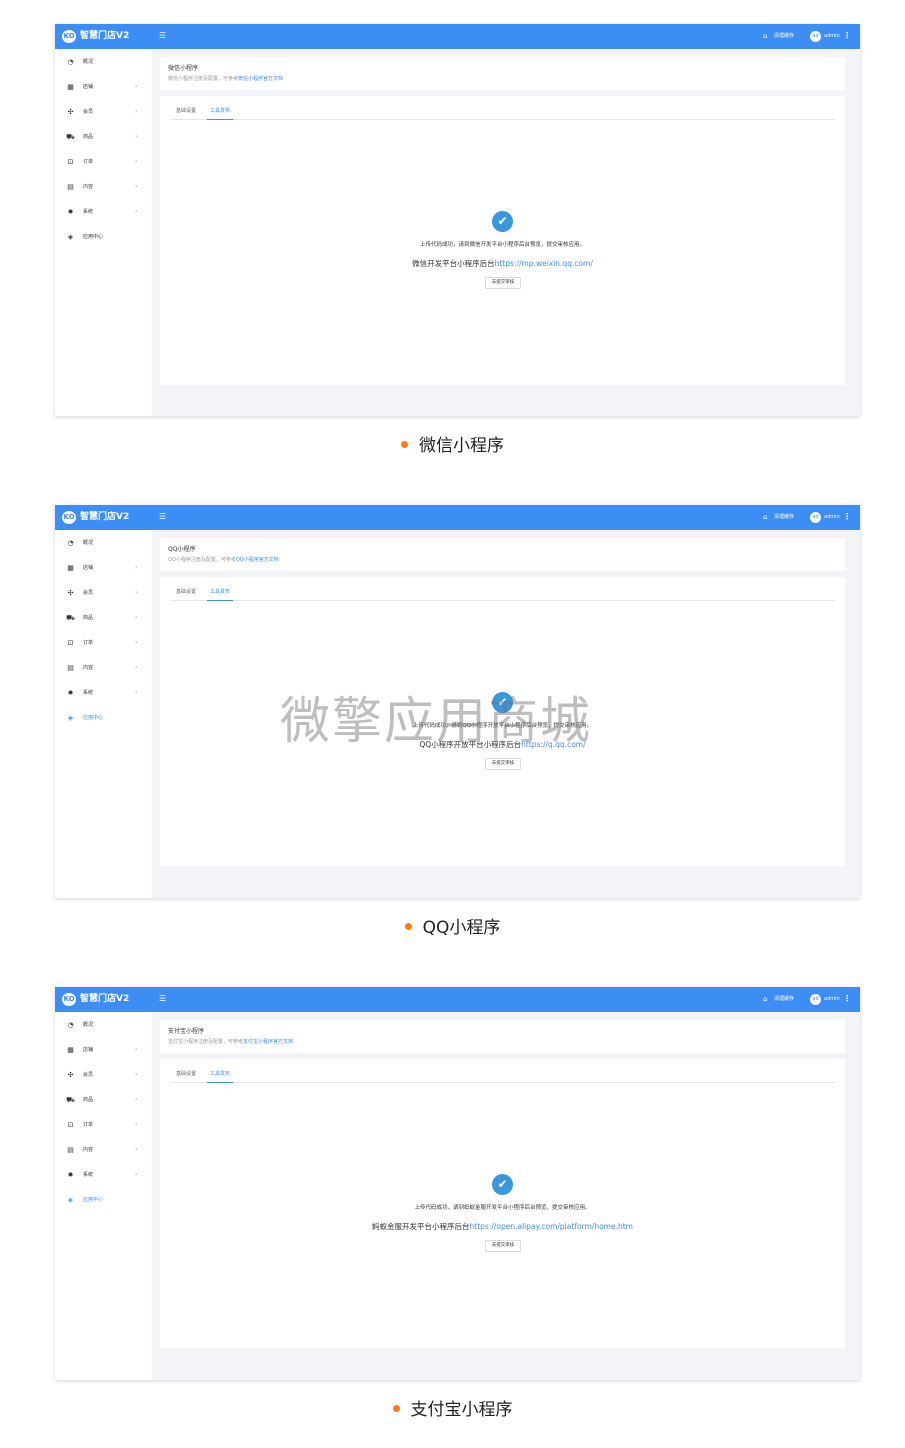 The image size is (905, 1448). What do you see at coordinates (182, 549) in the screenshot?
I see `page-title: QQ小程序` at bounding box center [182, 549].